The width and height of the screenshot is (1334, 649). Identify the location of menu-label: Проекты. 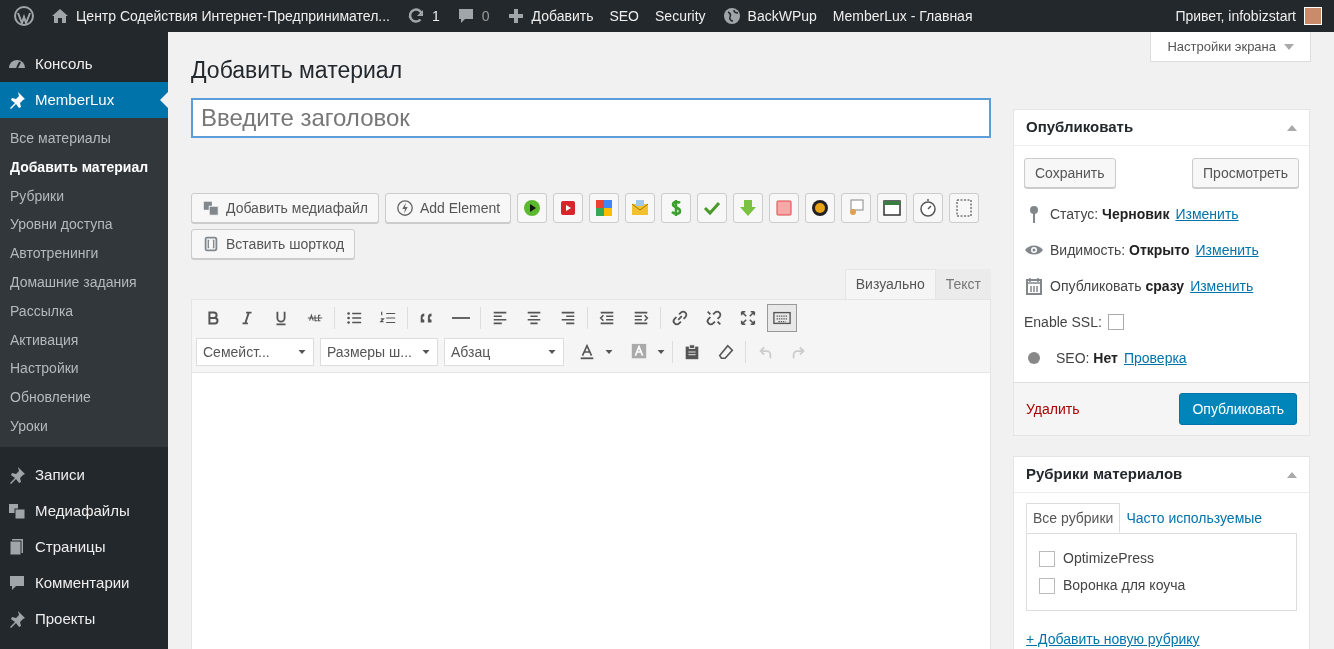
(65, 618).